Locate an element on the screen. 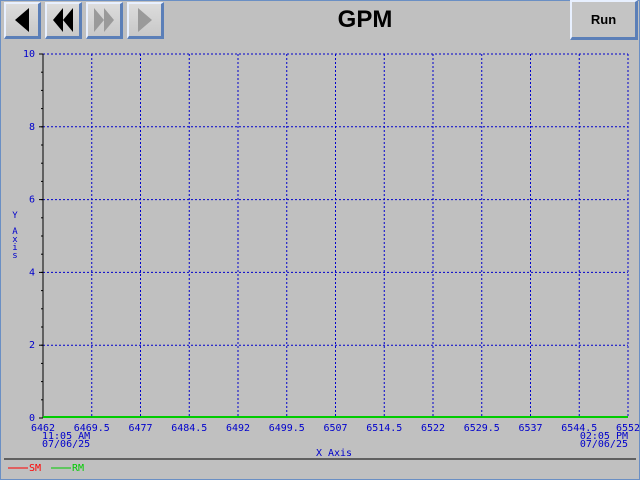 The image size is (640, 480). x-start-date: 07/06/25 is located at coordinates (66, 444).